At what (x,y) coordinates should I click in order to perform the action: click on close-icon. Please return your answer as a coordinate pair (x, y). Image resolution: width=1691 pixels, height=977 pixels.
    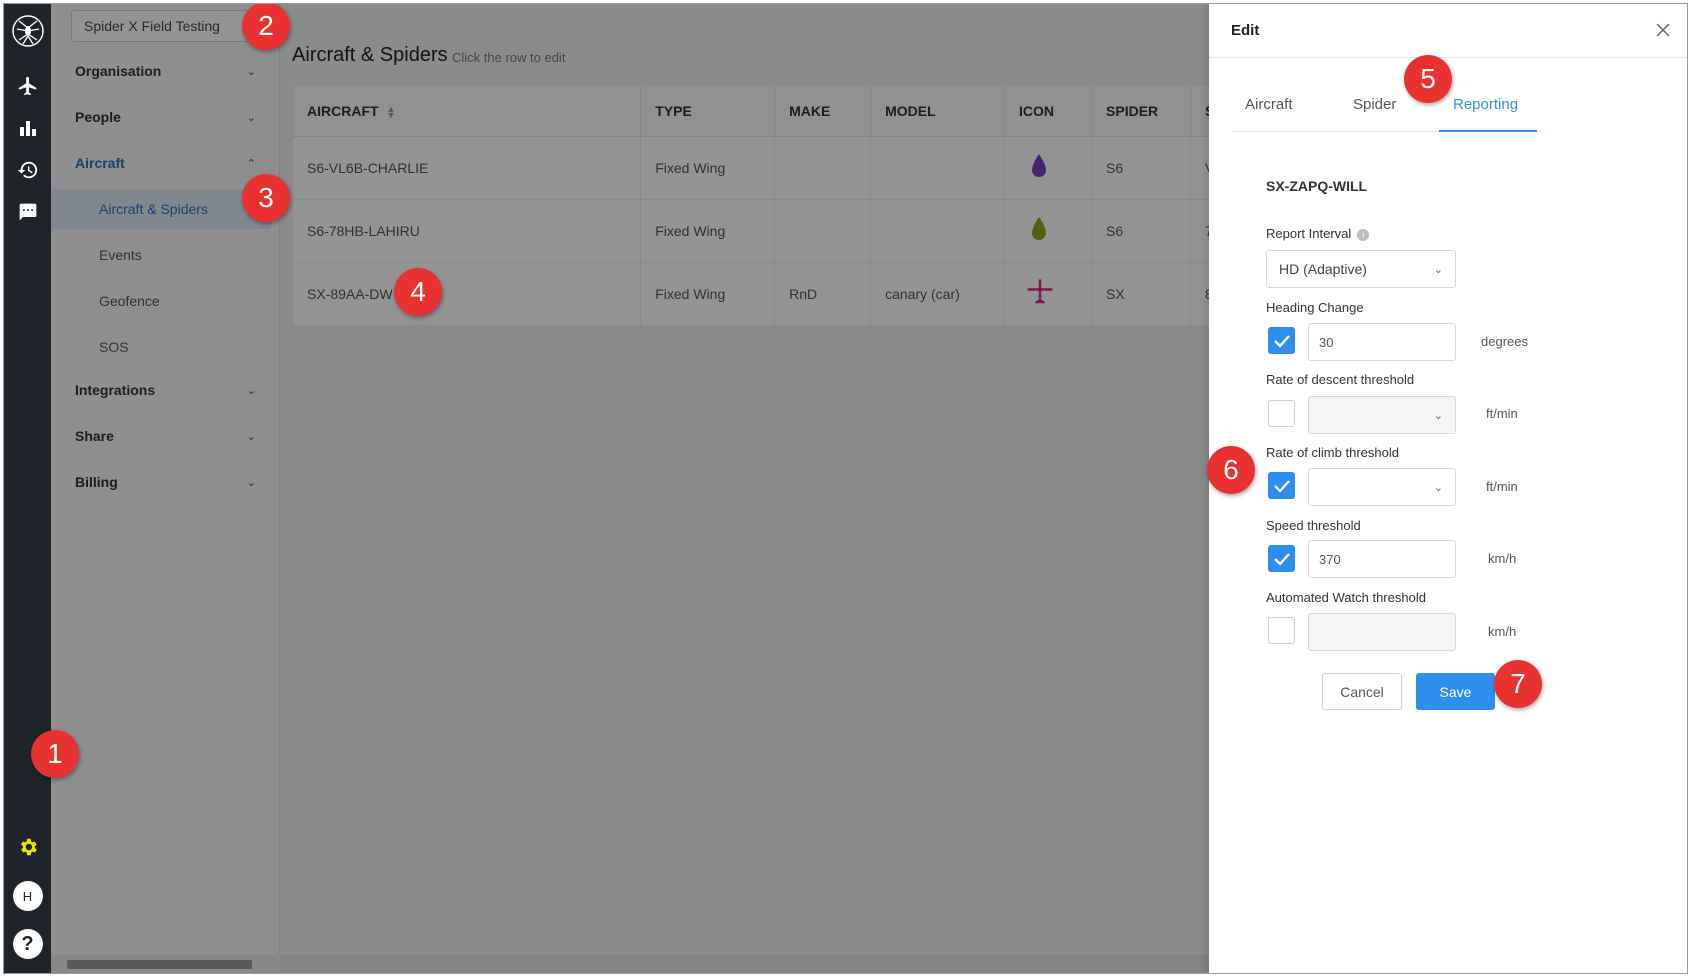
    Looking at the image, I should click on (1663, 30).